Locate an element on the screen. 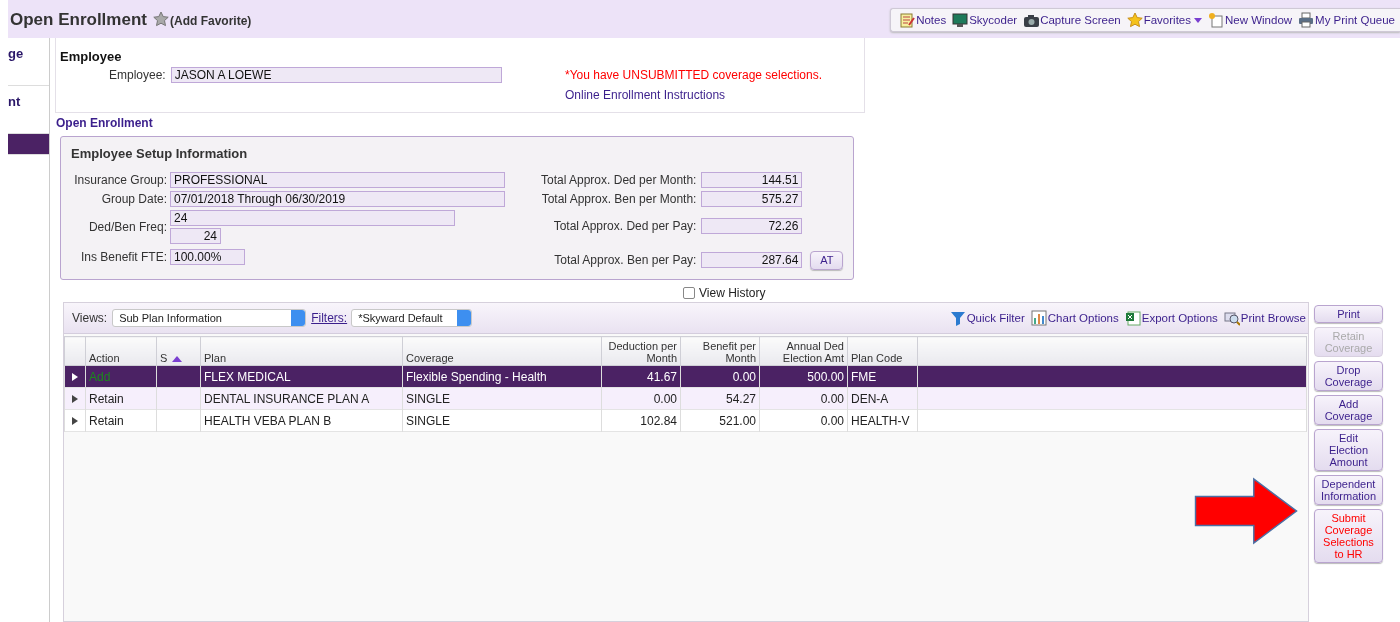 Image resolution: width=1400 pixels, height=622 pixels. column-header: Benefit per Month is located at coordinates (720, 351).